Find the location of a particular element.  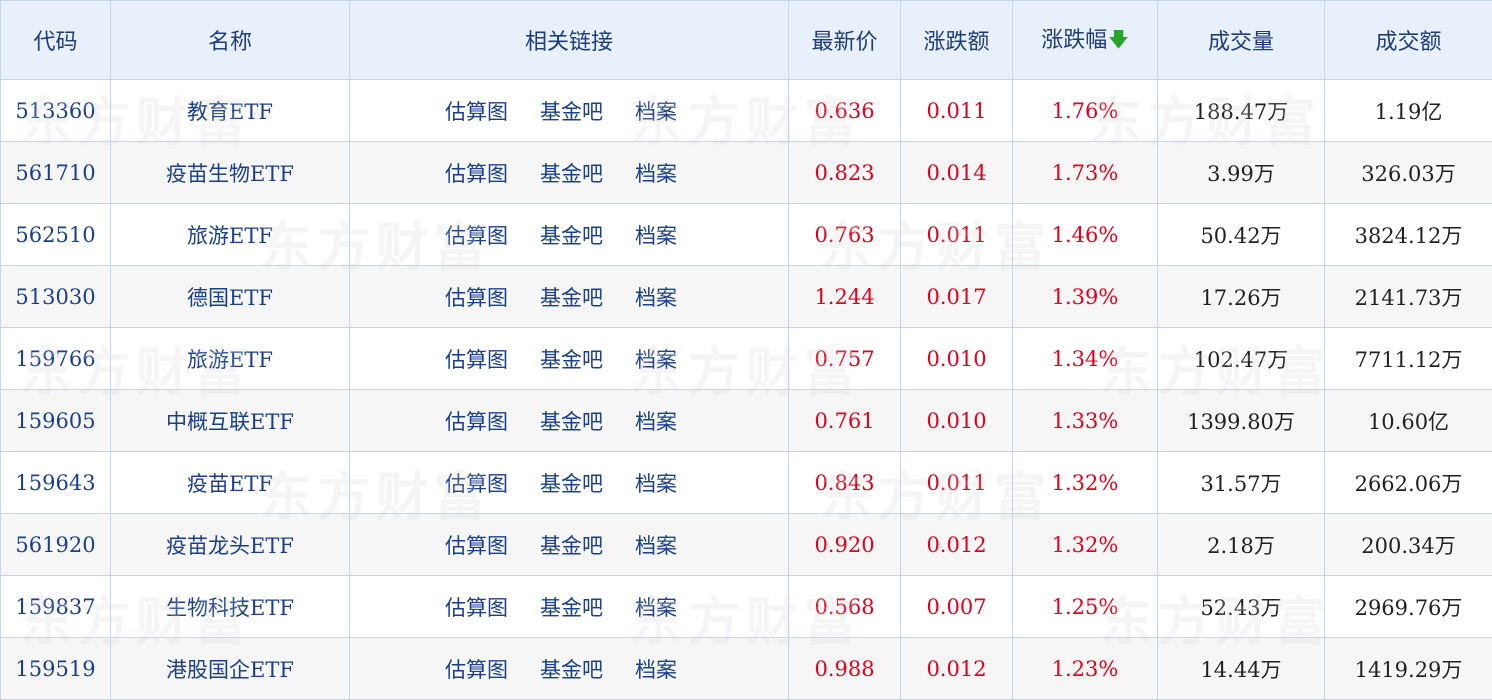

change-percent: 1.25% is located at coordinates (1085, 607).